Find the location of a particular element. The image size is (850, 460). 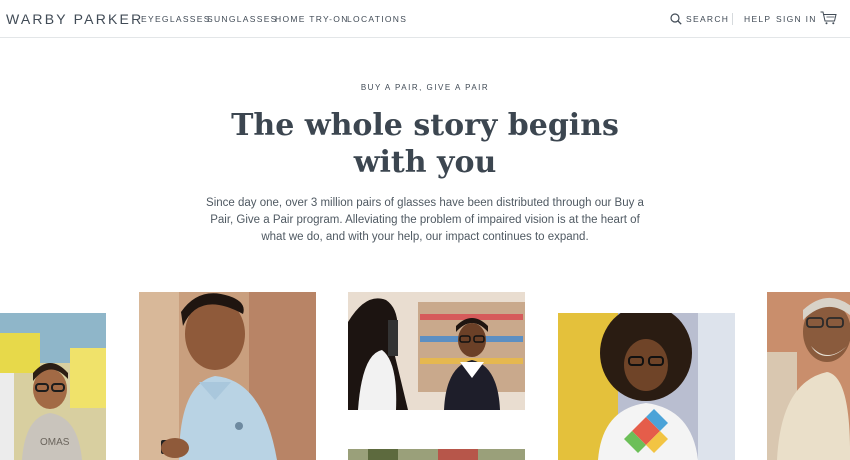

headline-line-2: with you is located at coordinates (425, 162).